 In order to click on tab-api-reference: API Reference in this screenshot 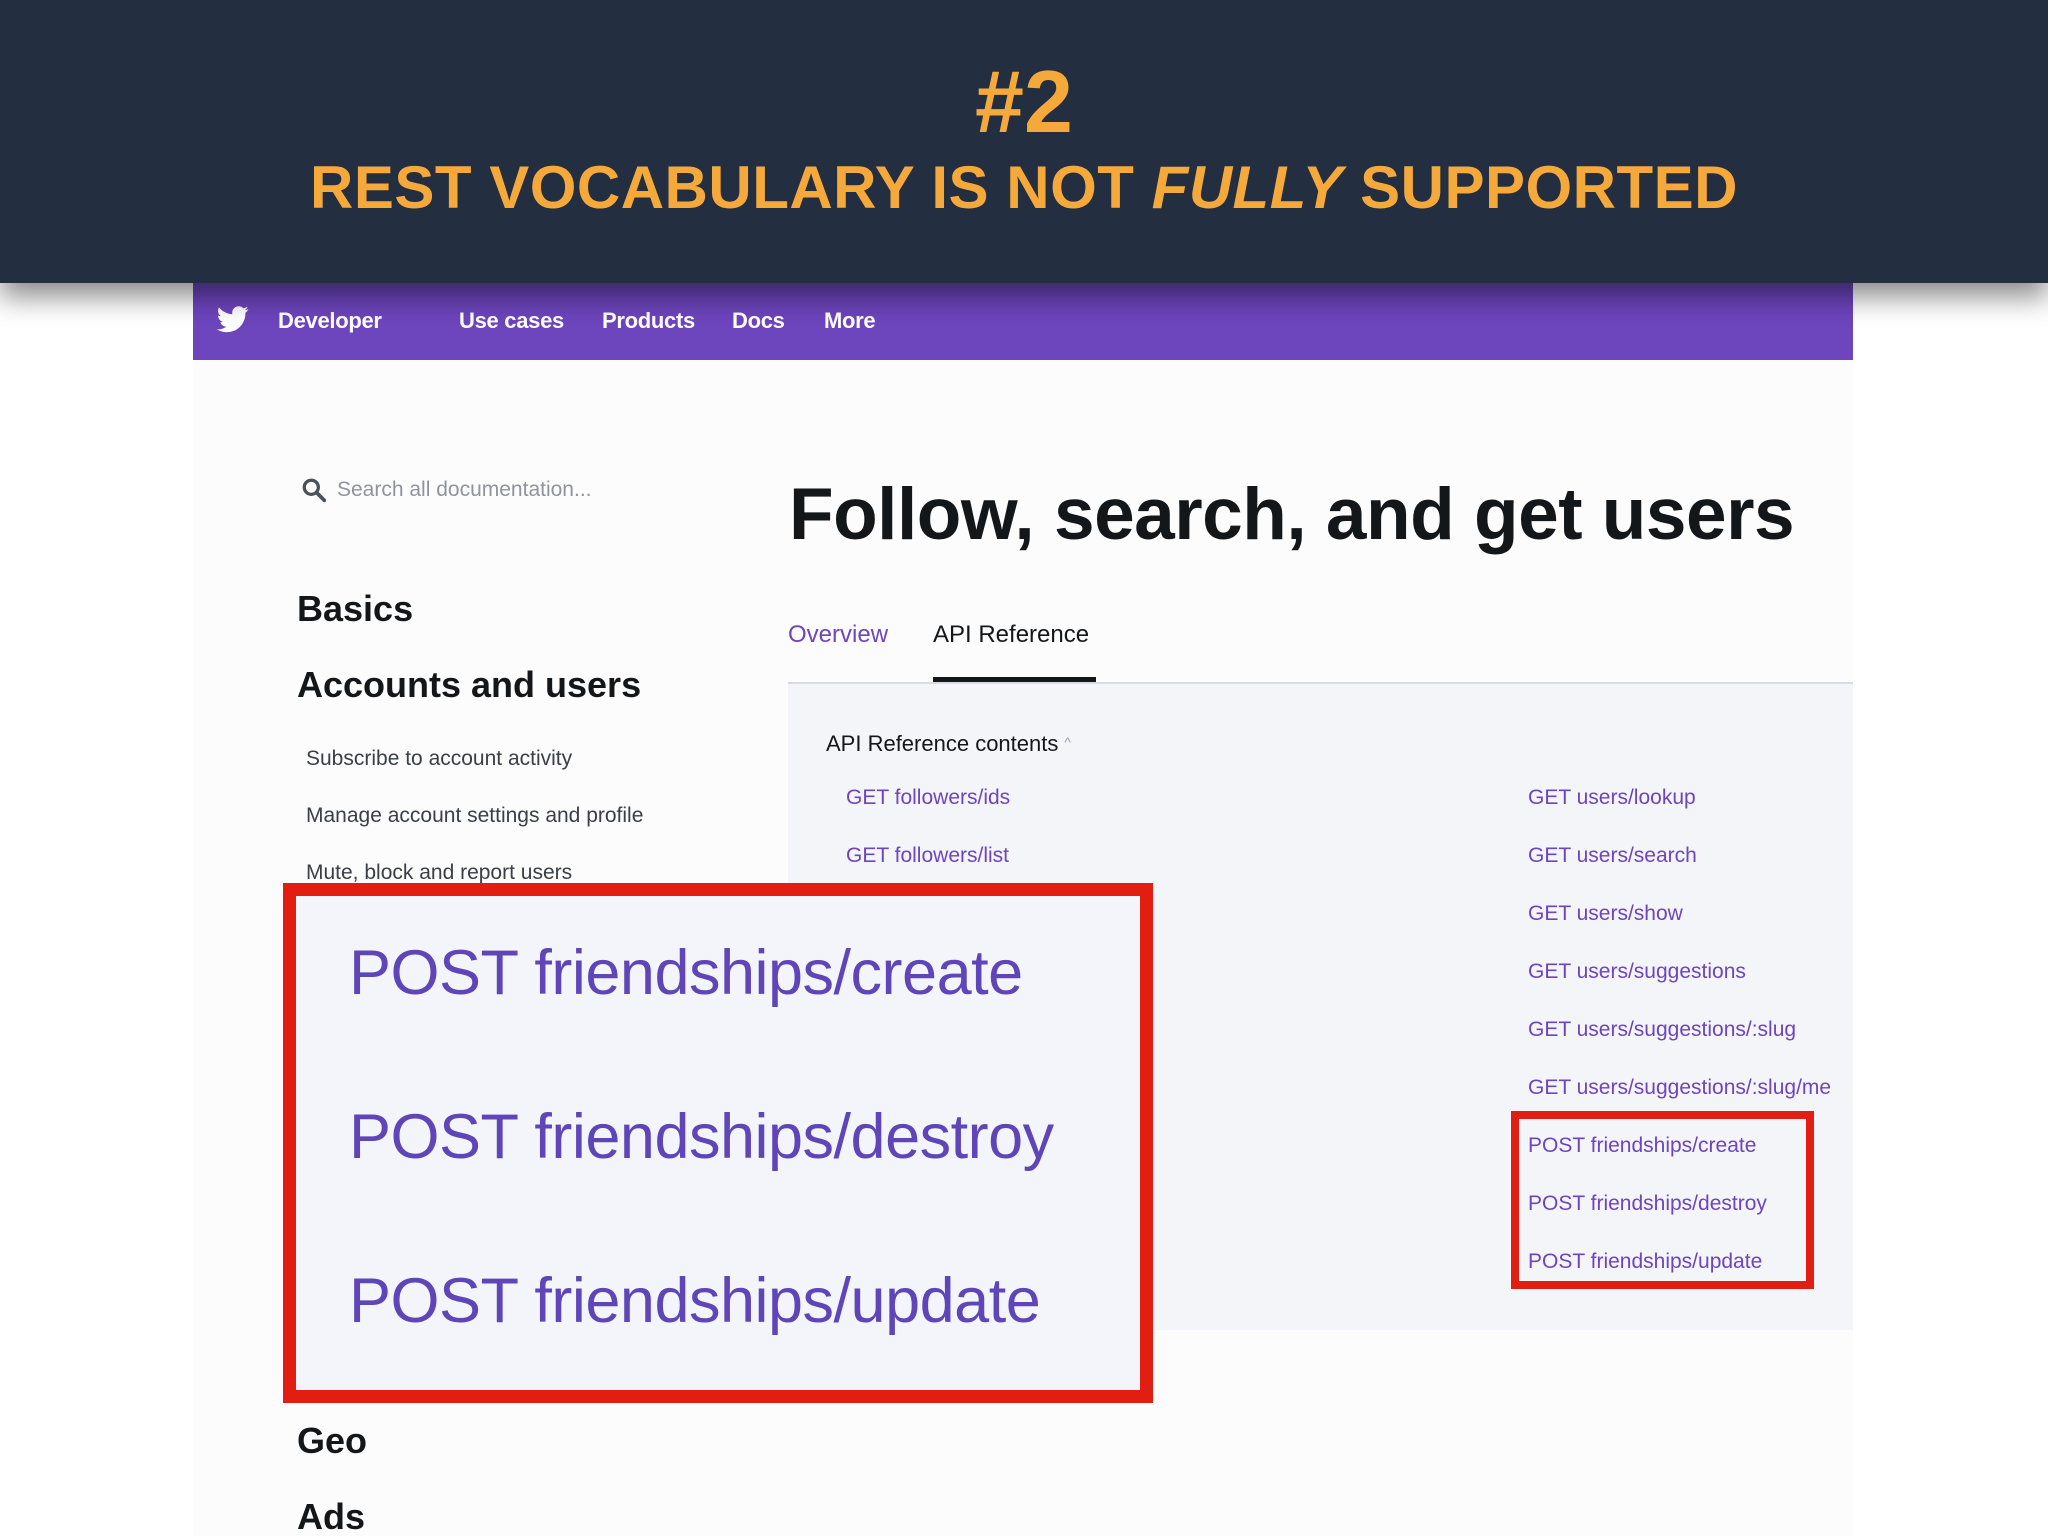, I will do `click(1011, 635)`.